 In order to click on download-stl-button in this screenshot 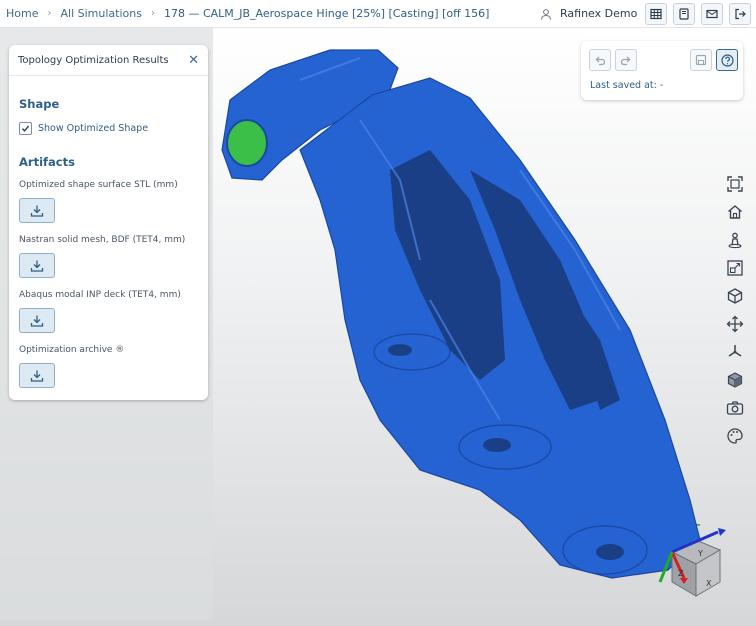, I will do `click(37, 210)`.